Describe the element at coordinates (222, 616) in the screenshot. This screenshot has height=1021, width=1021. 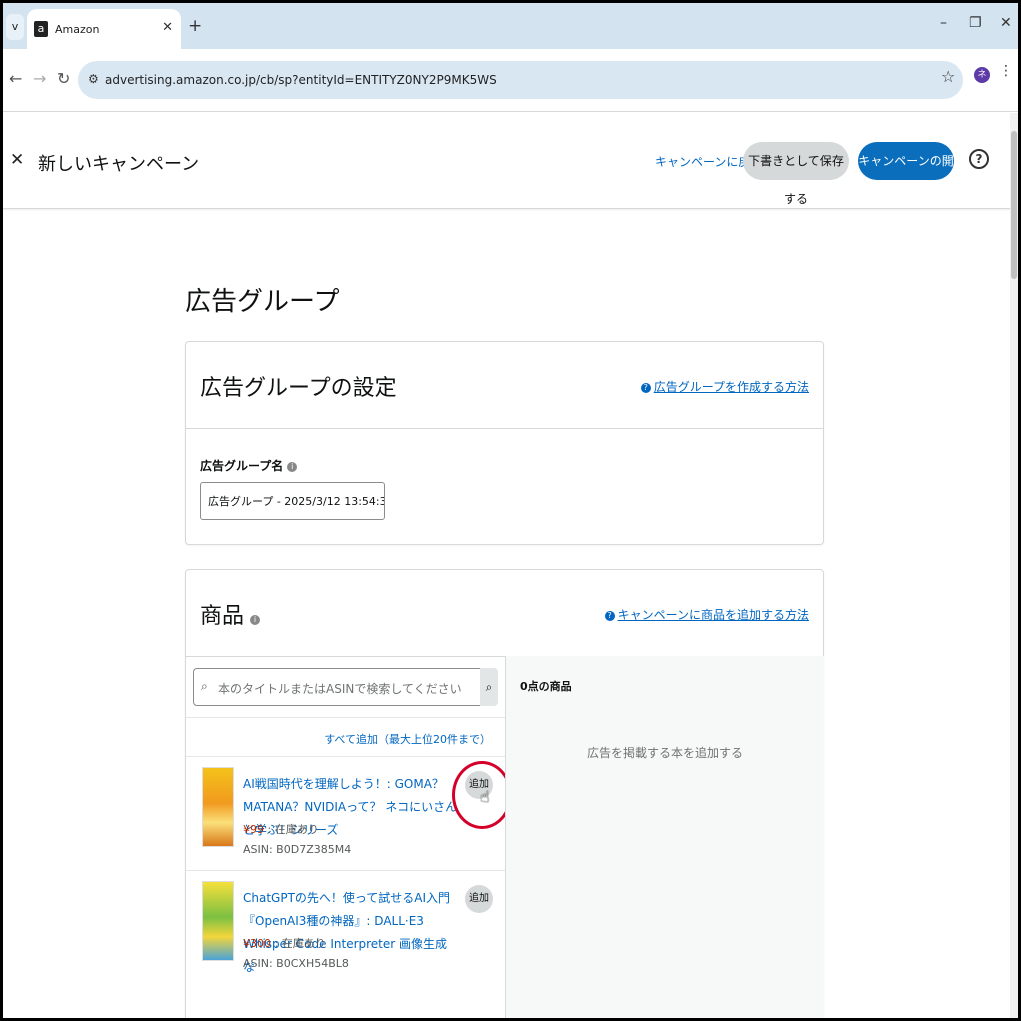
I see `products-card-title-text: 商品` at that location.